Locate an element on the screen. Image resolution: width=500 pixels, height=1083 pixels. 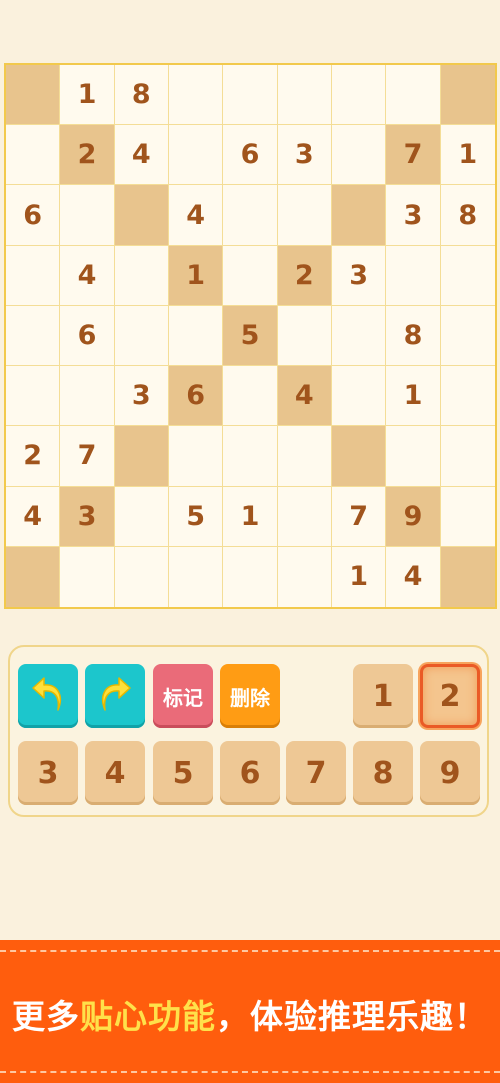
cell-r1-c9 is located at coordinates (467, 95).